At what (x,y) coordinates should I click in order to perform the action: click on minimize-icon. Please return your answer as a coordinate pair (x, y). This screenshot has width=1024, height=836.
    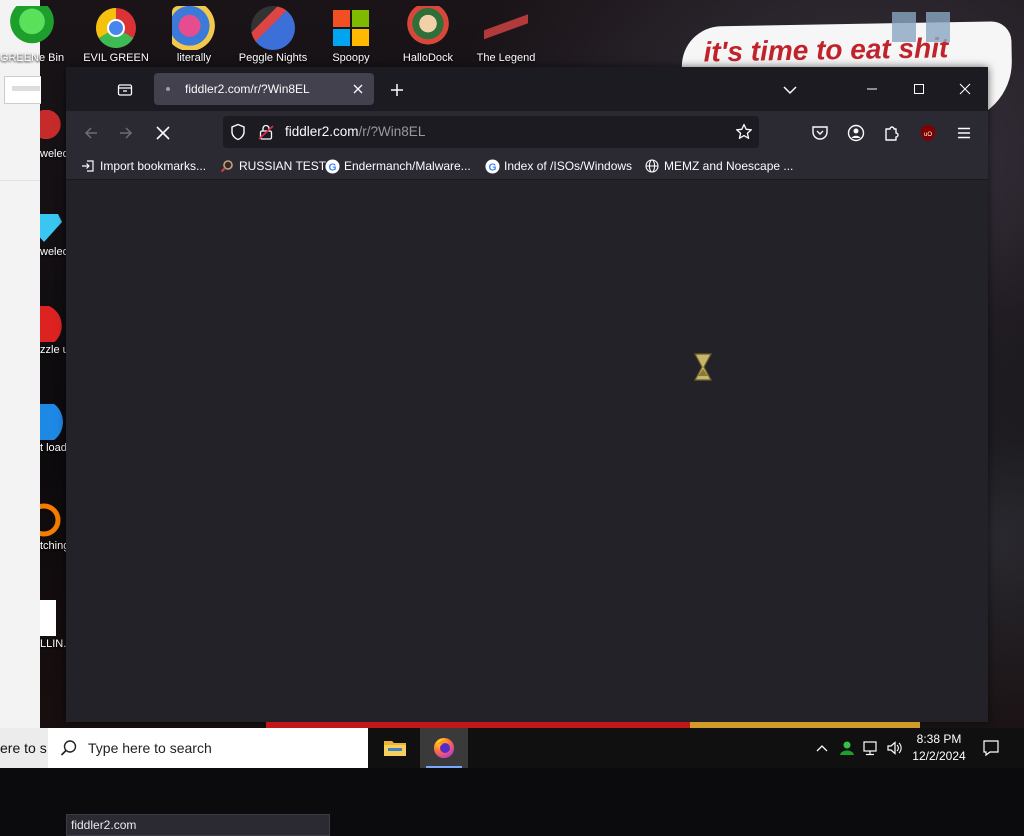
    Looking at the image, I should click on (872, 89).